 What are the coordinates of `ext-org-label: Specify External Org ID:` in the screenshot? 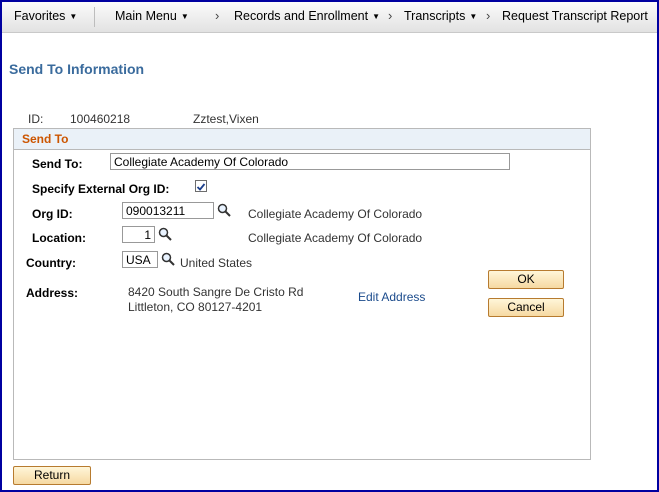 It's located at (101, 189).